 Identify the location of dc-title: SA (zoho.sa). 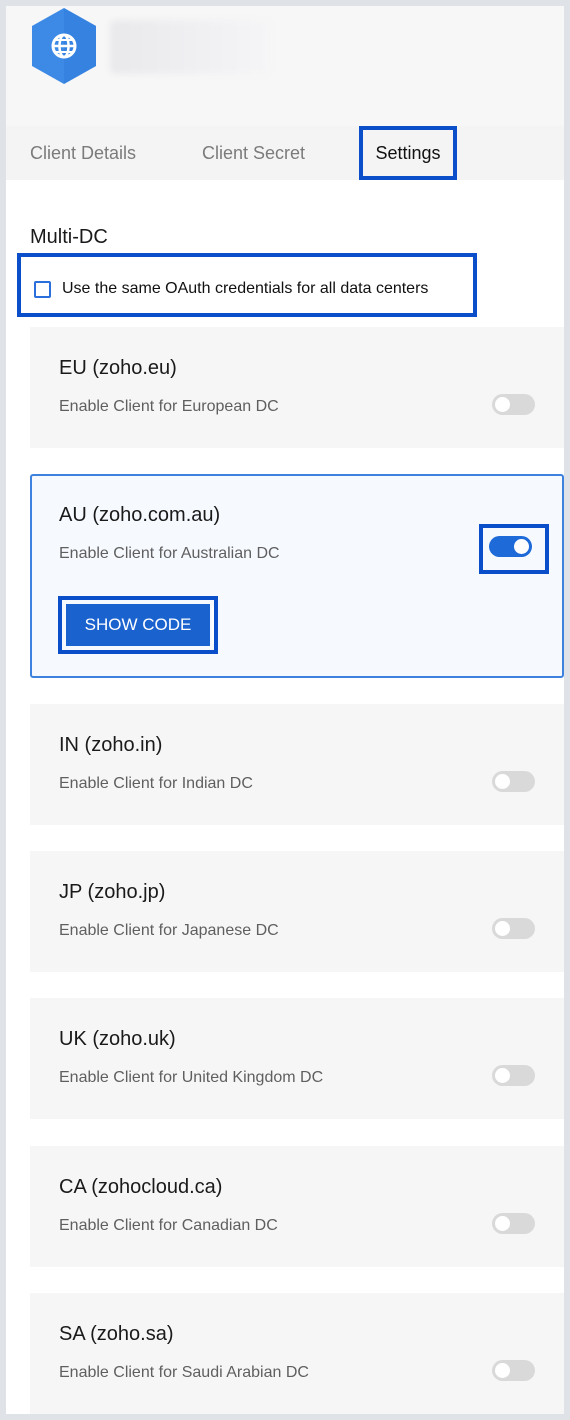
(116, 1334).